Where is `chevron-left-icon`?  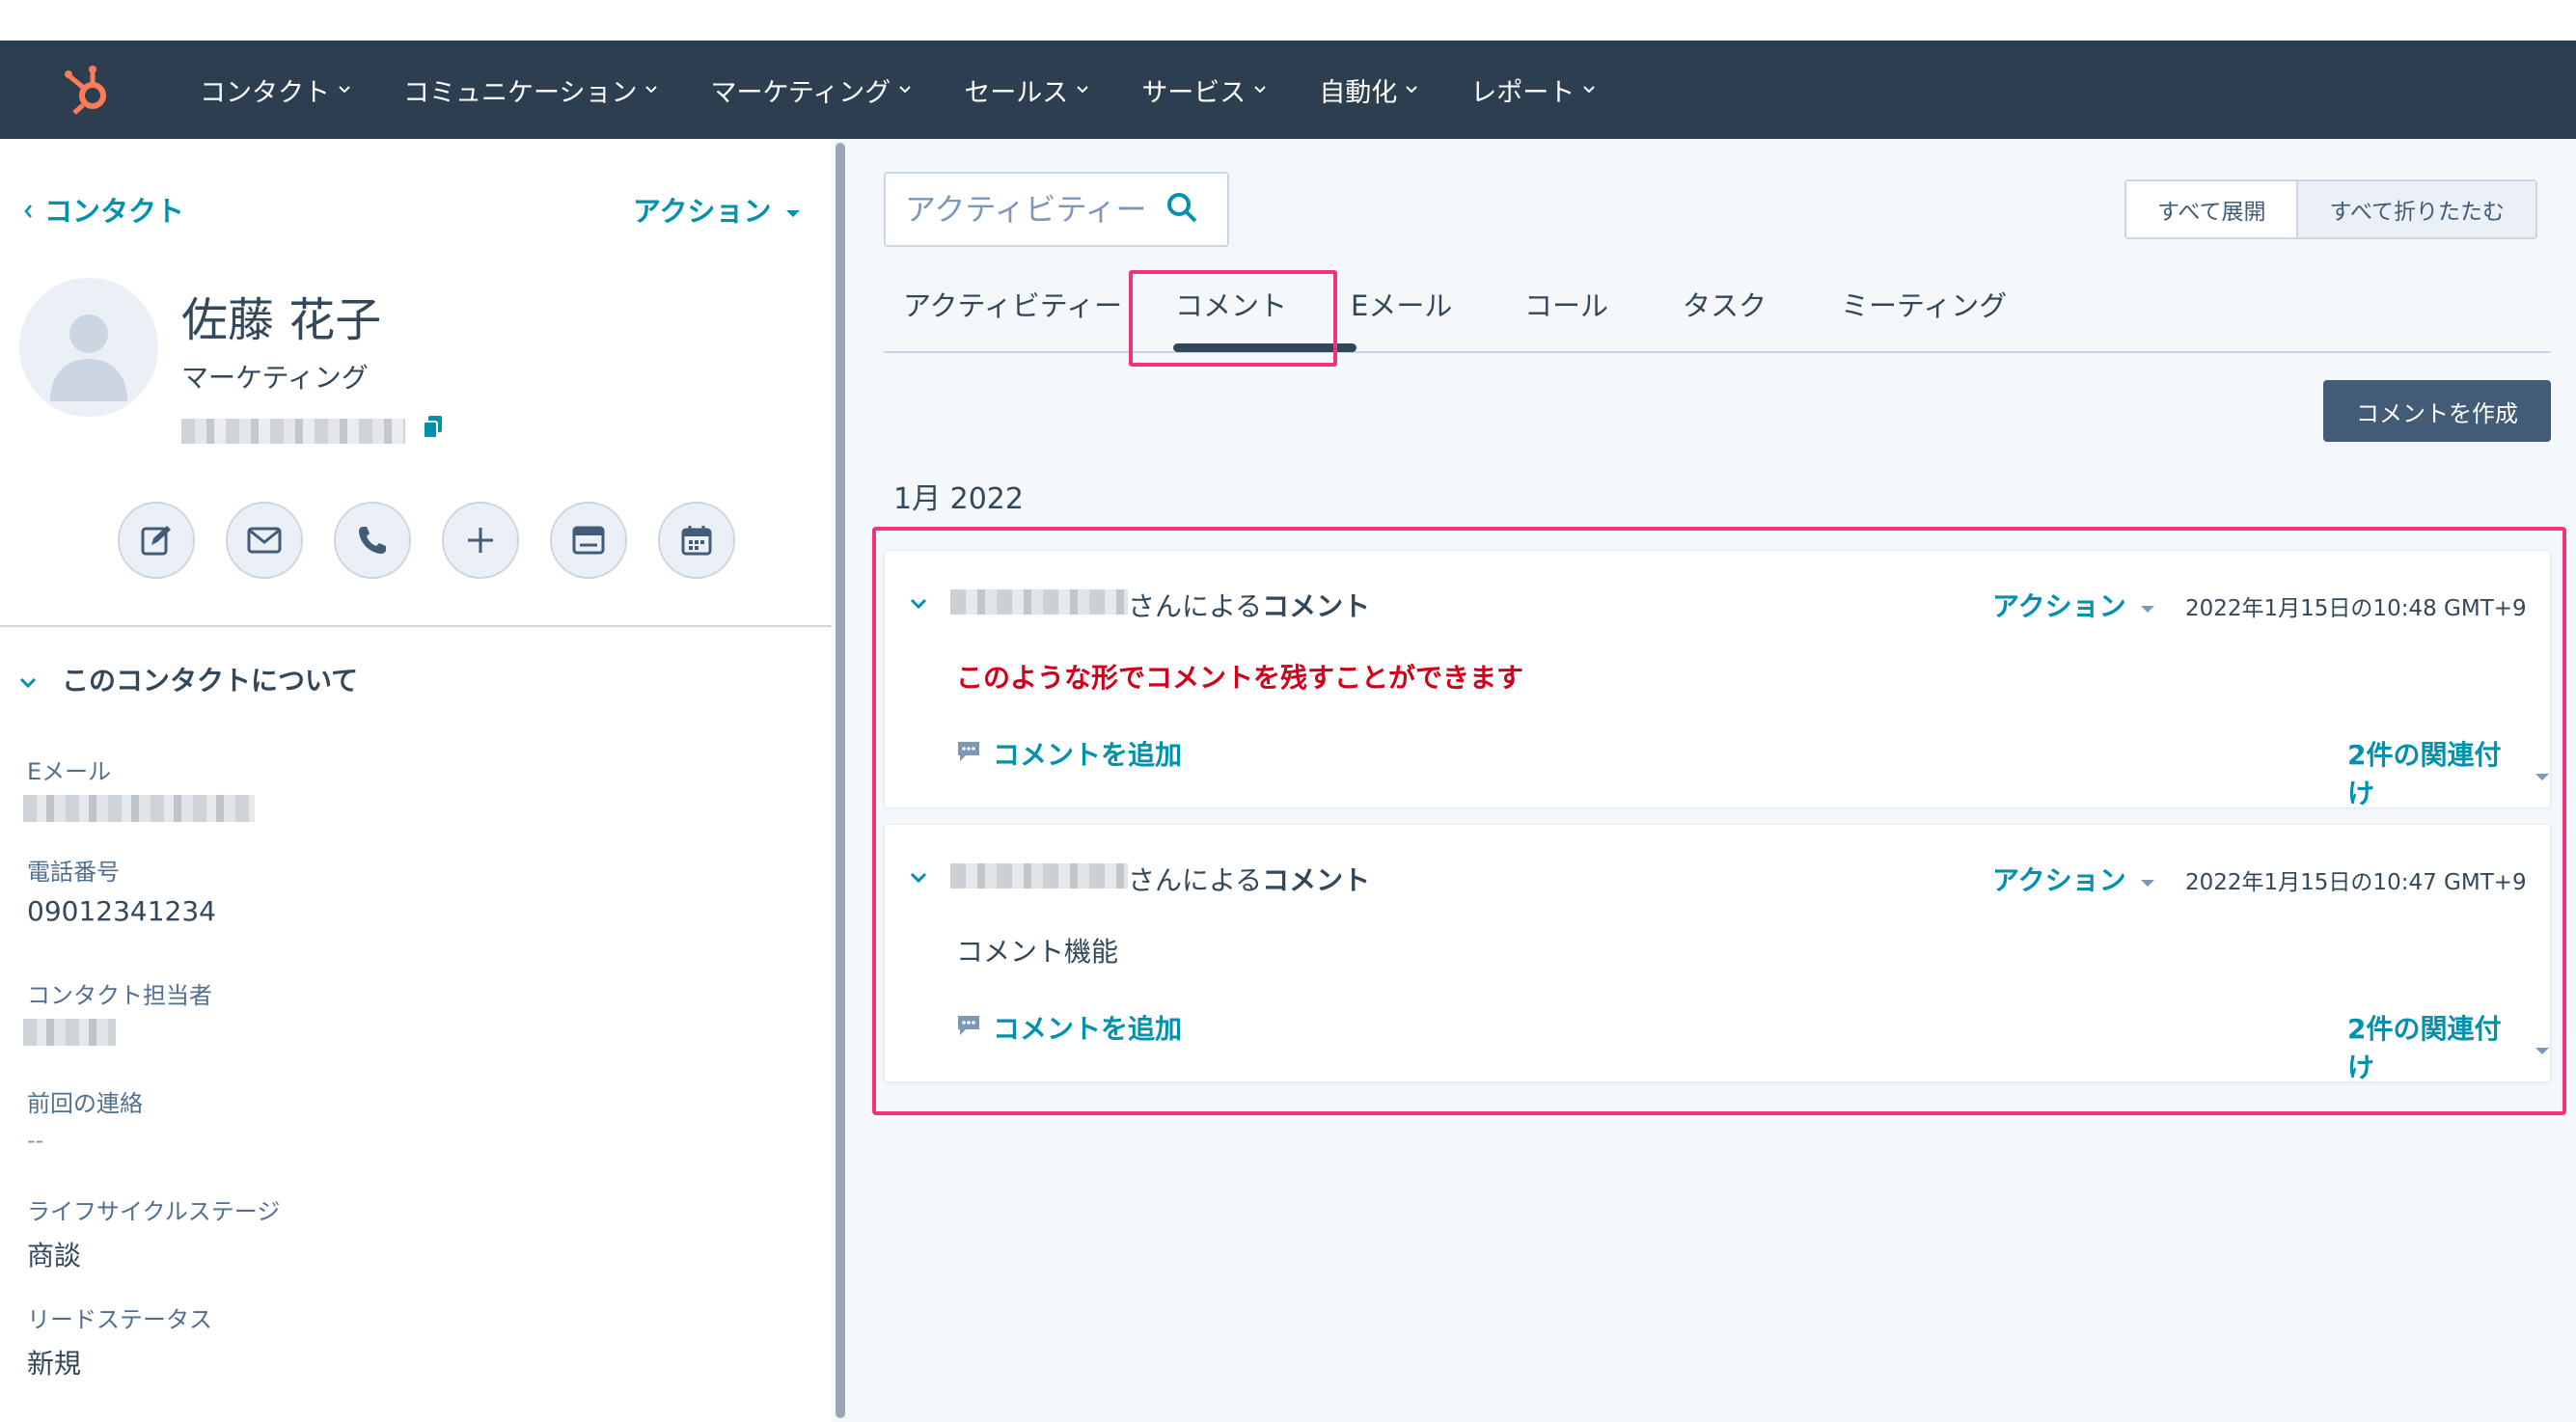 chevron-left-icon is located at coordinates (28, 209).